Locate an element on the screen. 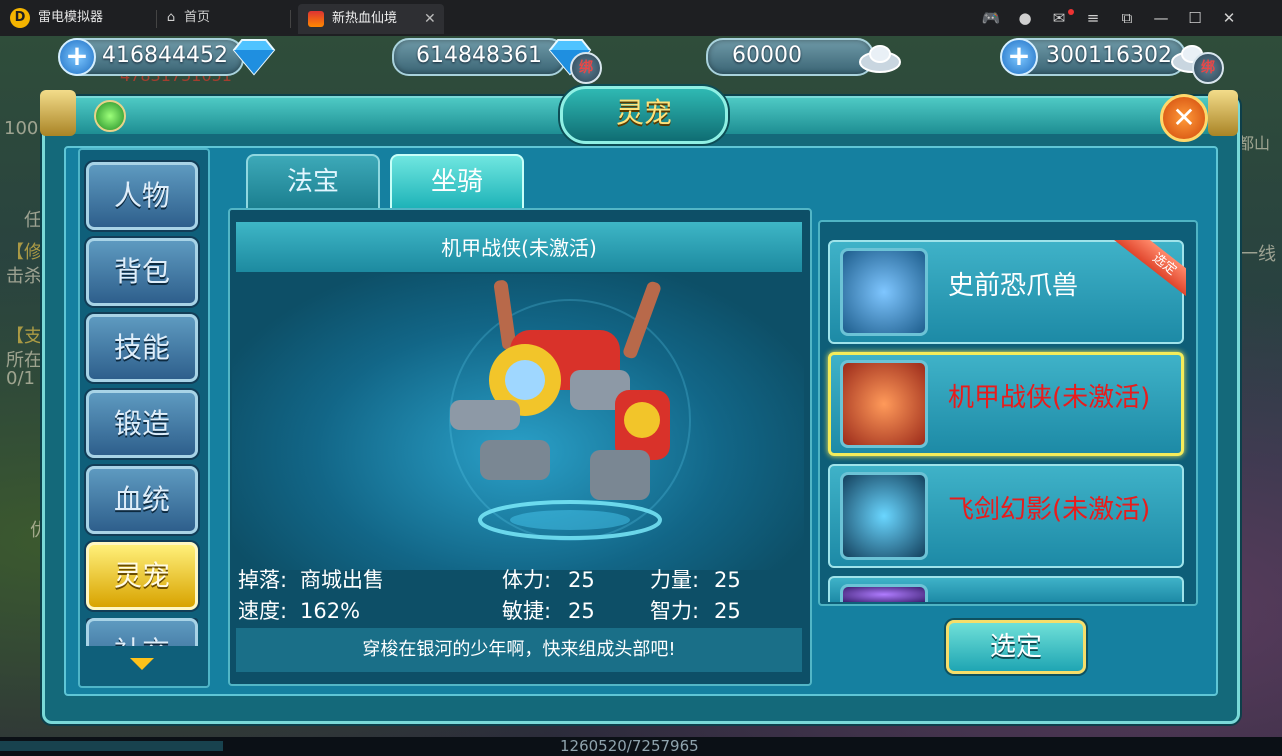 The width and height of the screenshot is (1282, 756). game-app-icon is located at coordinates (316, 19).